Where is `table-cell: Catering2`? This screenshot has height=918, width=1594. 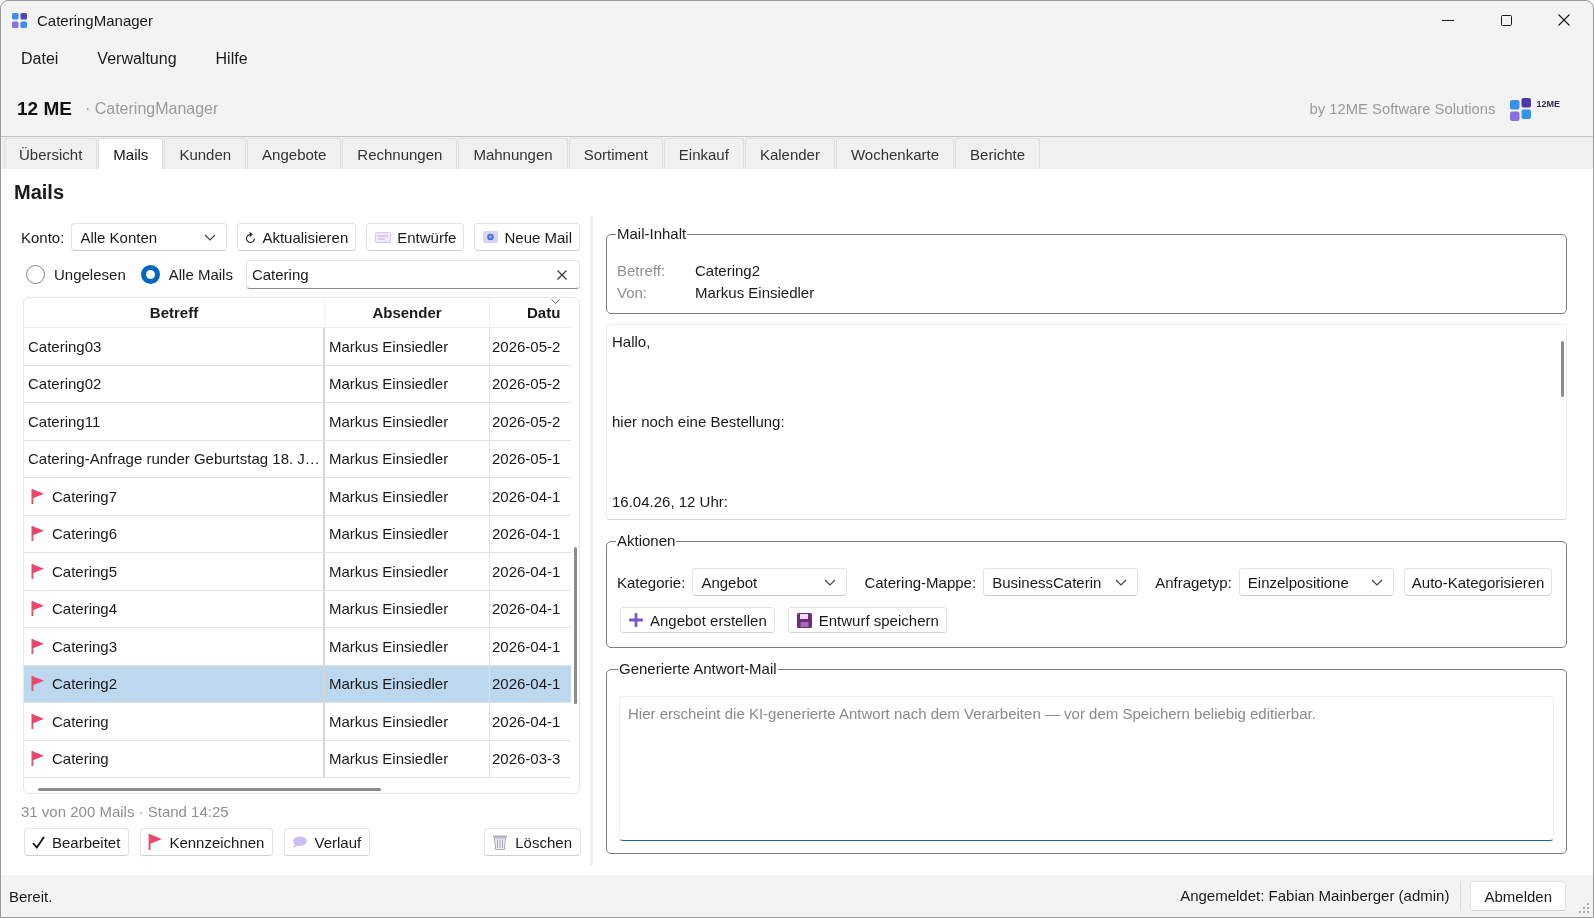 table-cell: Catering2 is located at coordinates (85, 684).